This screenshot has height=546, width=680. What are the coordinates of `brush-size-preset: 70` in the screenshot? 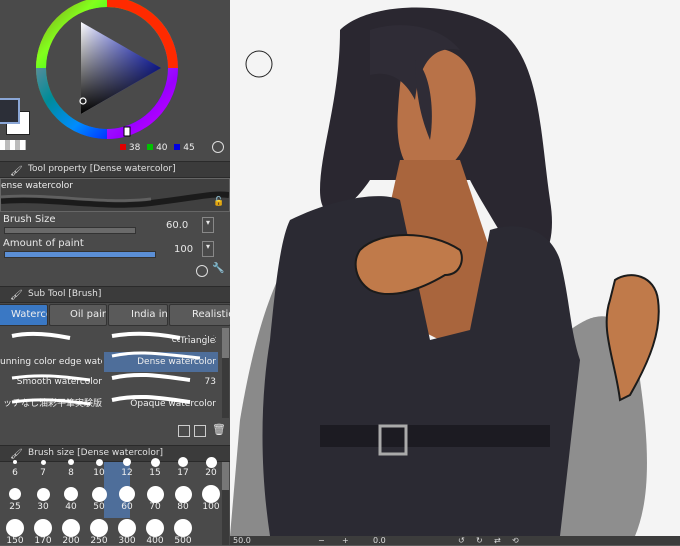 It's located at (155, 498).